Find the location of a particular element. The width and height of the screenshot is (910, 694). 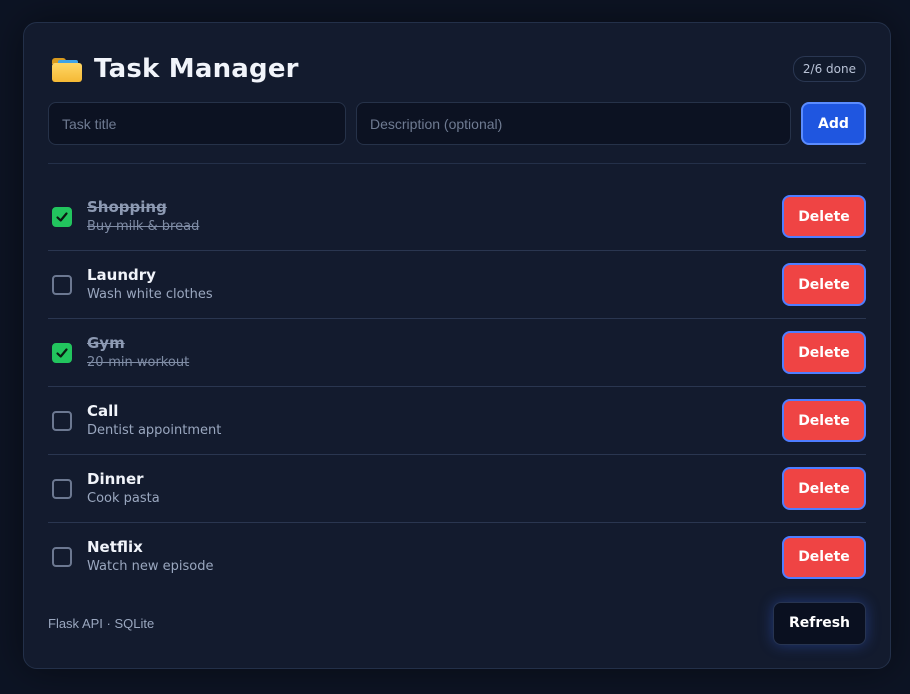

add-task-form: Add is located at coordinates (457, 123).